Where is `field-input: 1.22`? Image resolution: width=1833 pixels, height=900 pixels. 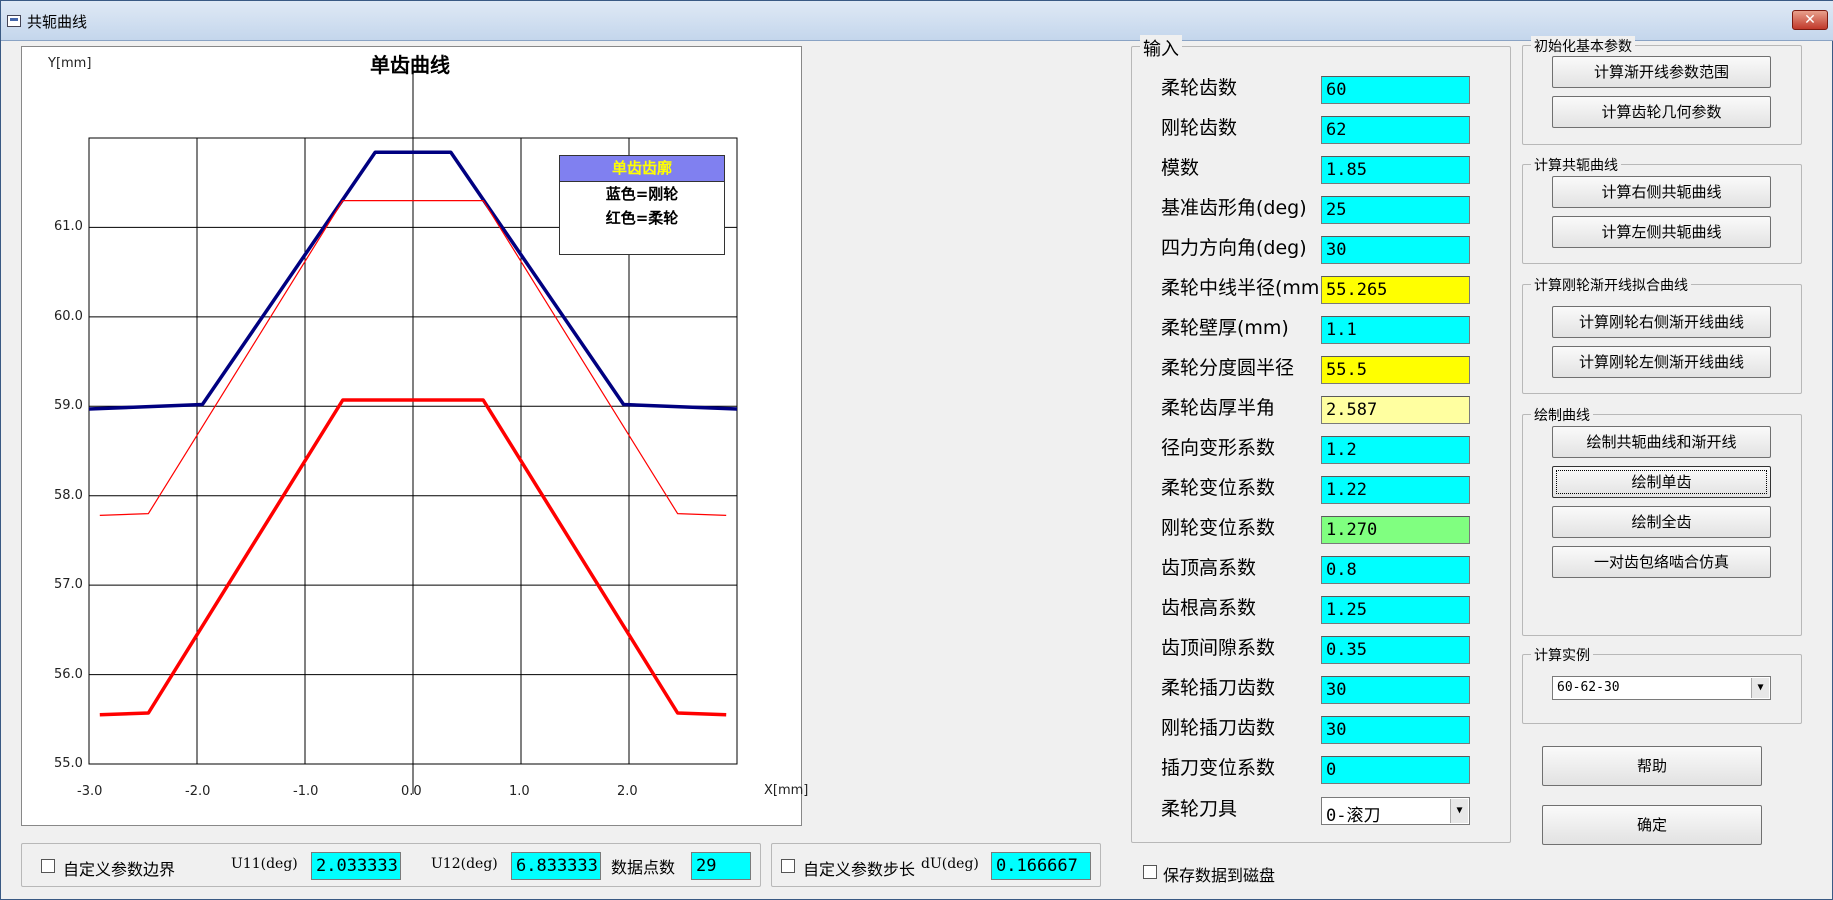 field-input: 1.22 is located at coordinates (1395, 490).